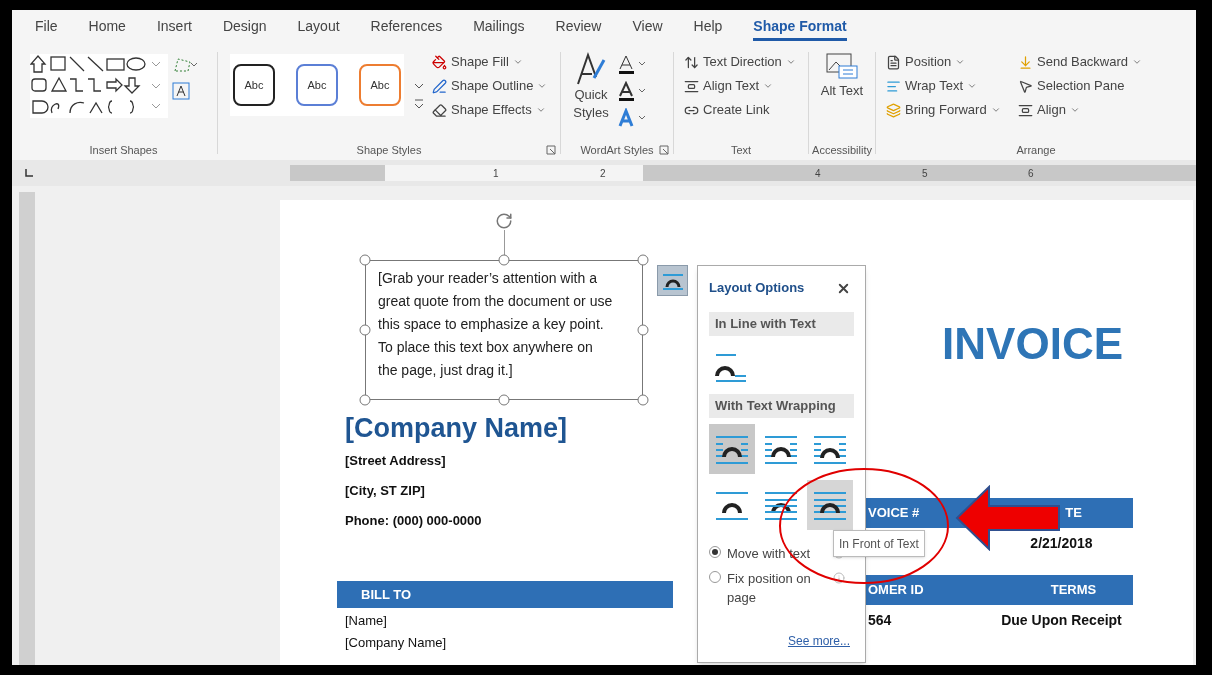 This screenshot has height=675, width=1212. I want to click on ribbon-command: Shape Outline, so click(490, 86).